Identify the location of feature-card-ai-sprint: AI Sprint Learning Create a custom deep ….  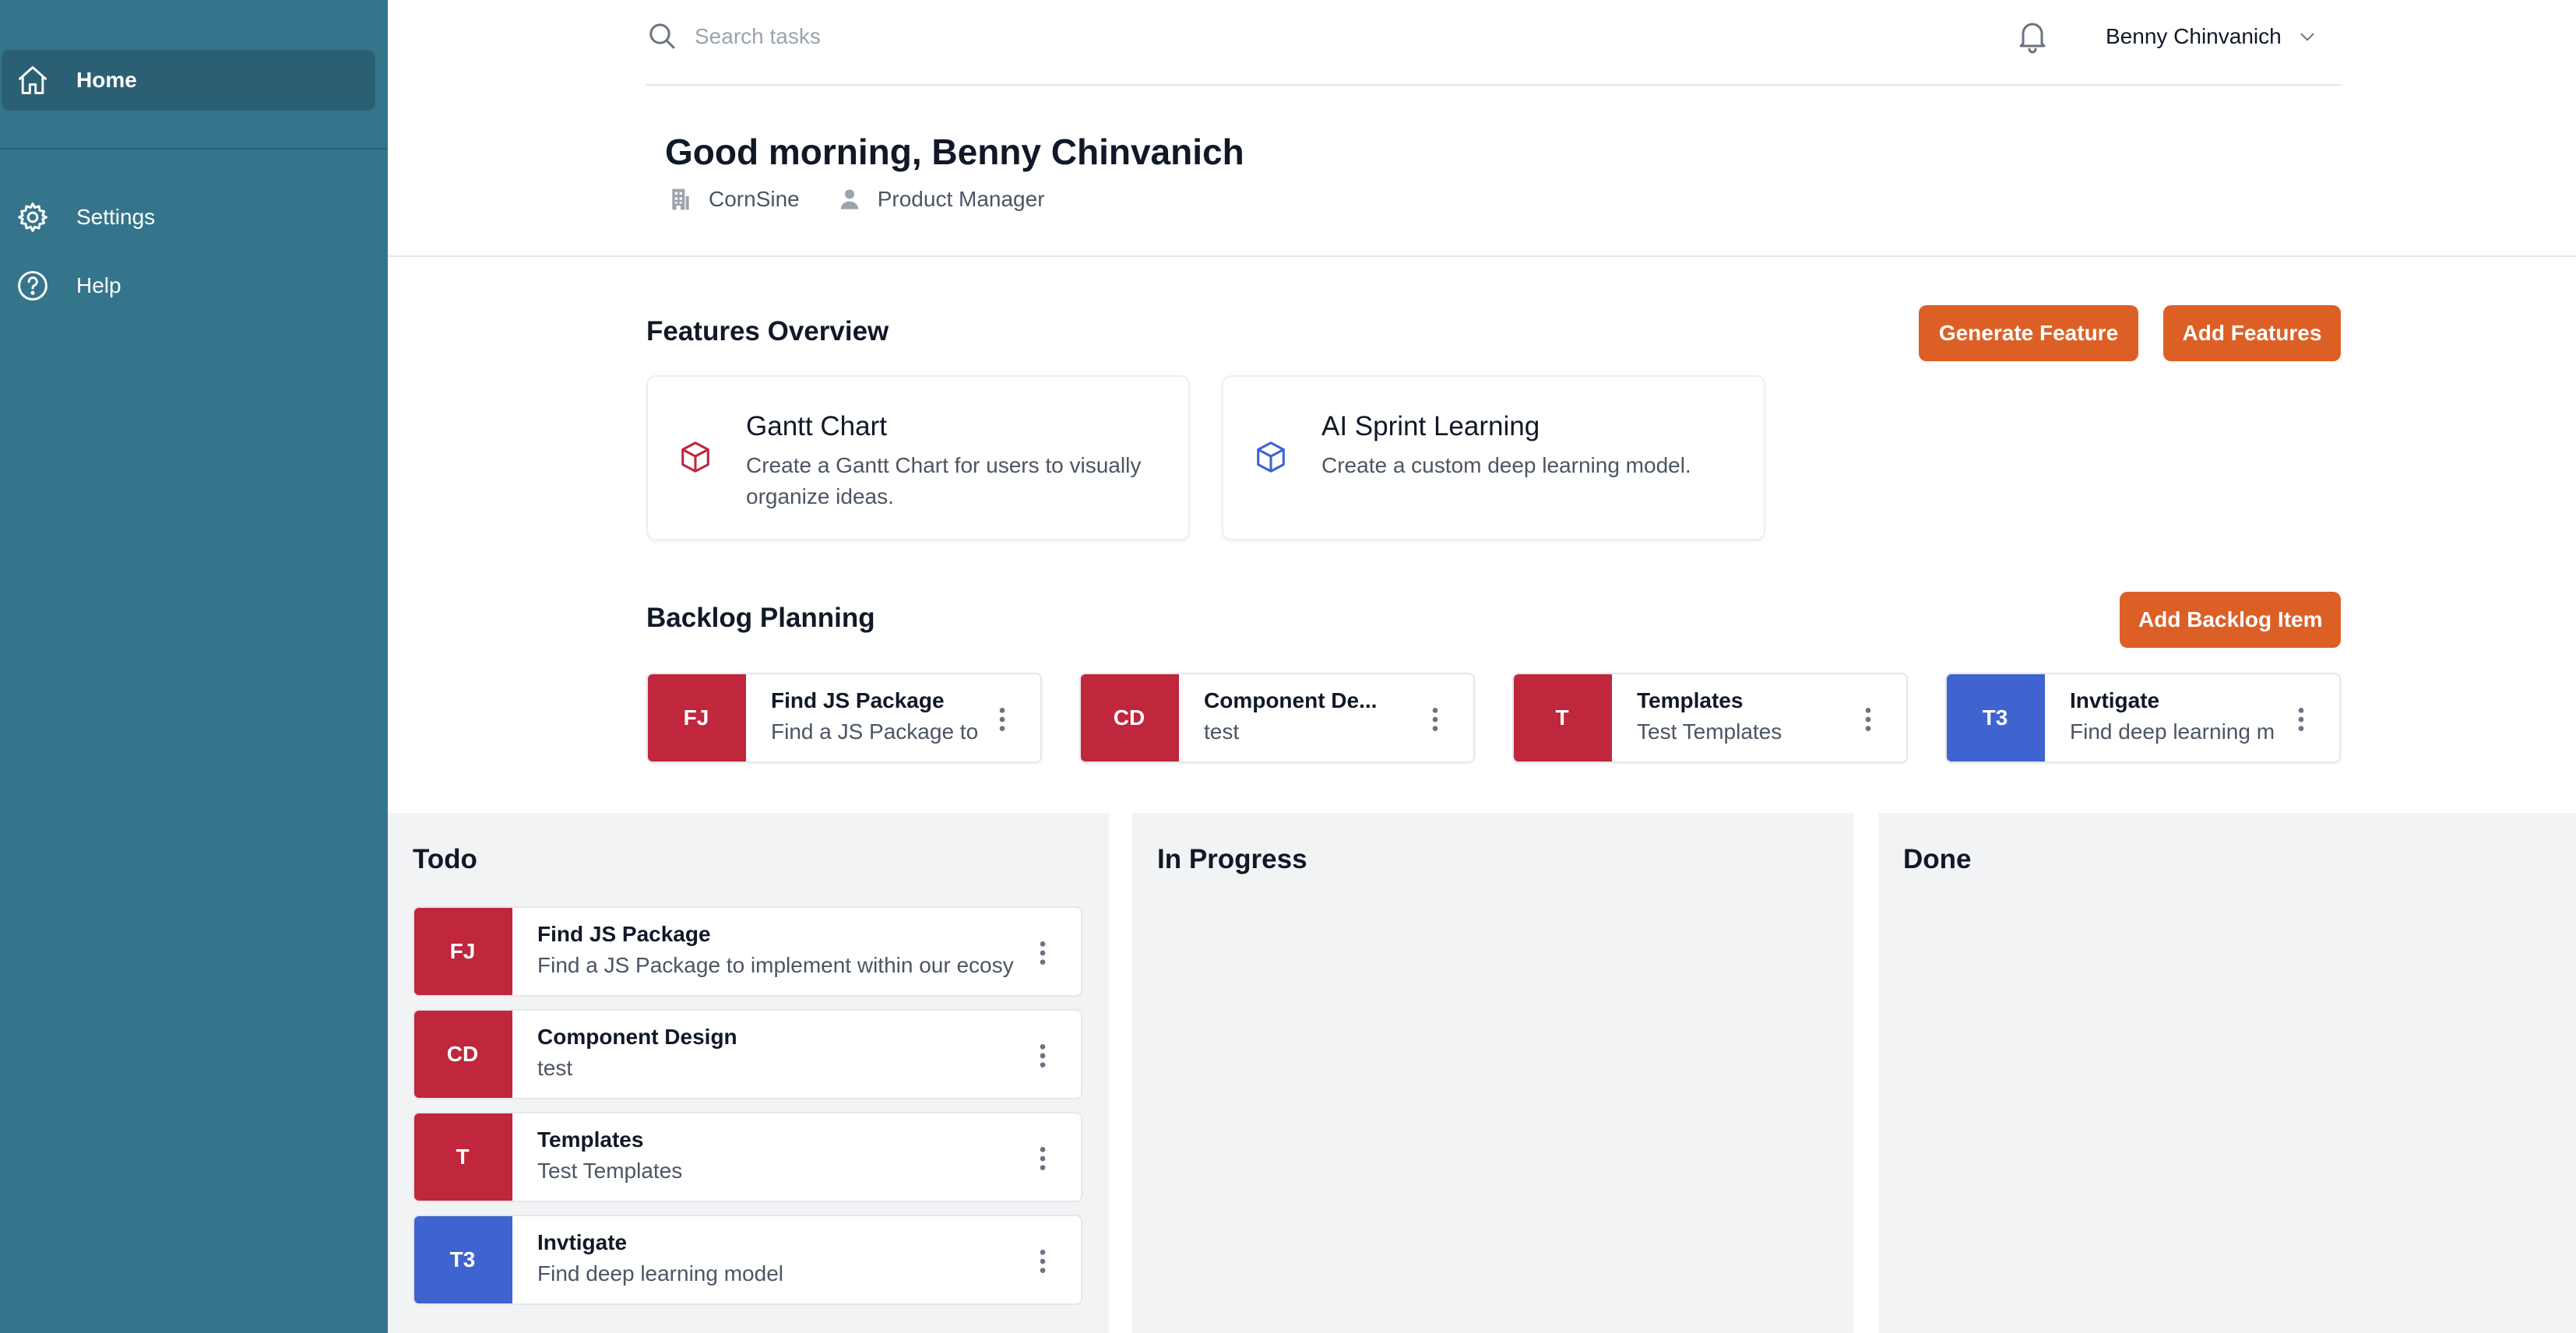
(1493, 457).